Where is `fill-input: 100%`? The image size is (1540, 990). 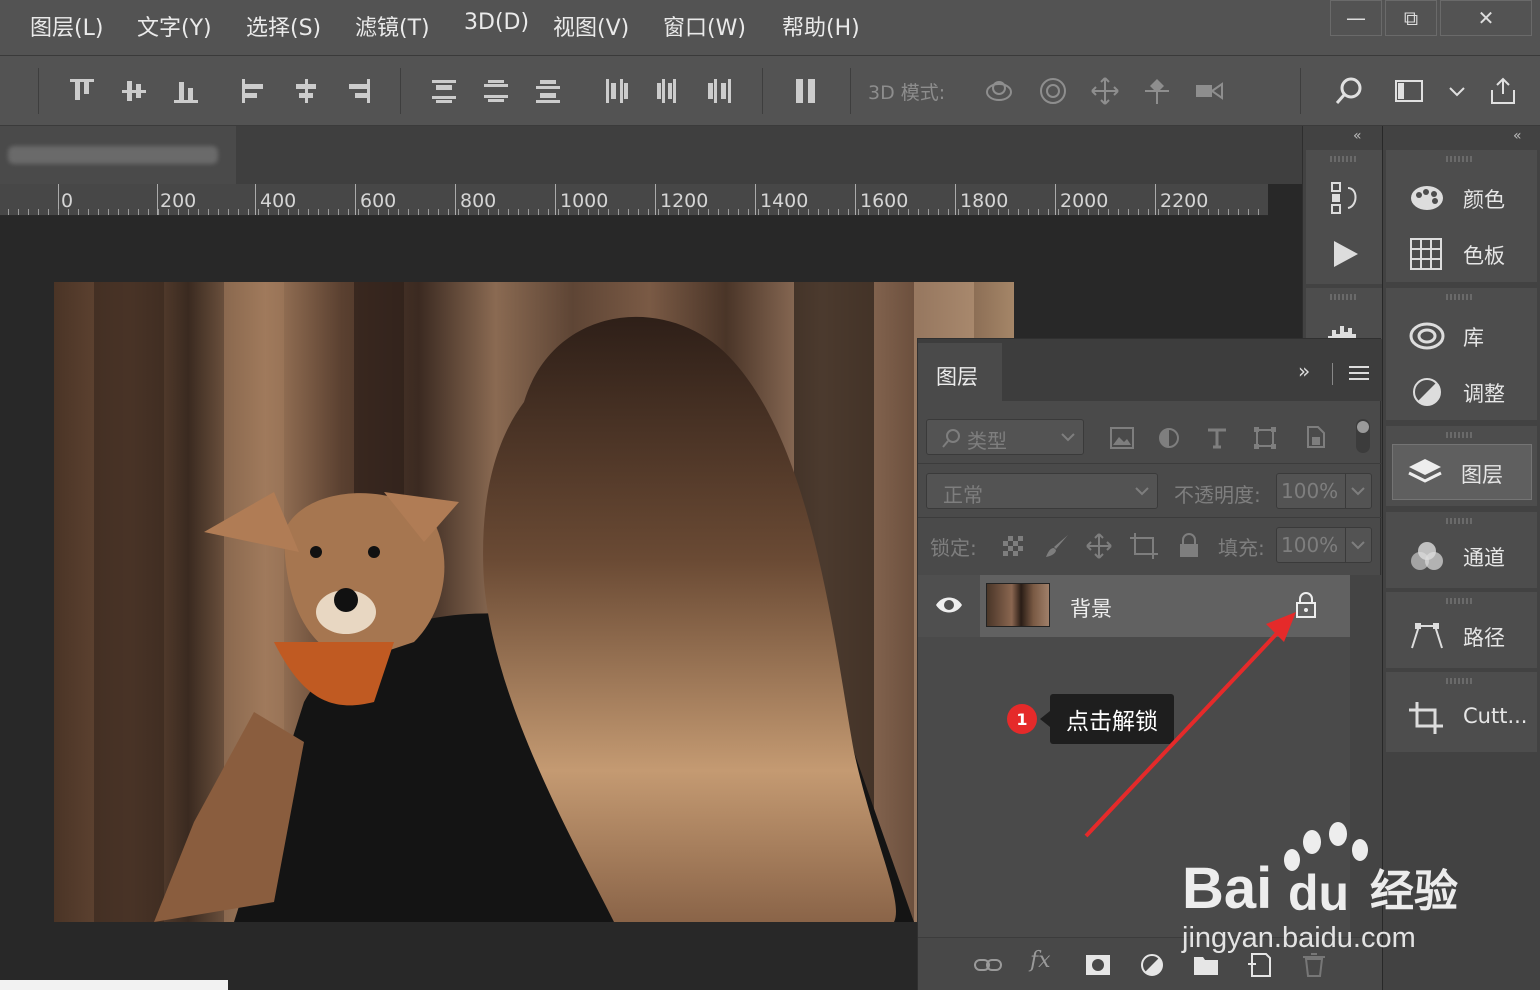
fill-input: 100% is located at coordinates (1324, 545).